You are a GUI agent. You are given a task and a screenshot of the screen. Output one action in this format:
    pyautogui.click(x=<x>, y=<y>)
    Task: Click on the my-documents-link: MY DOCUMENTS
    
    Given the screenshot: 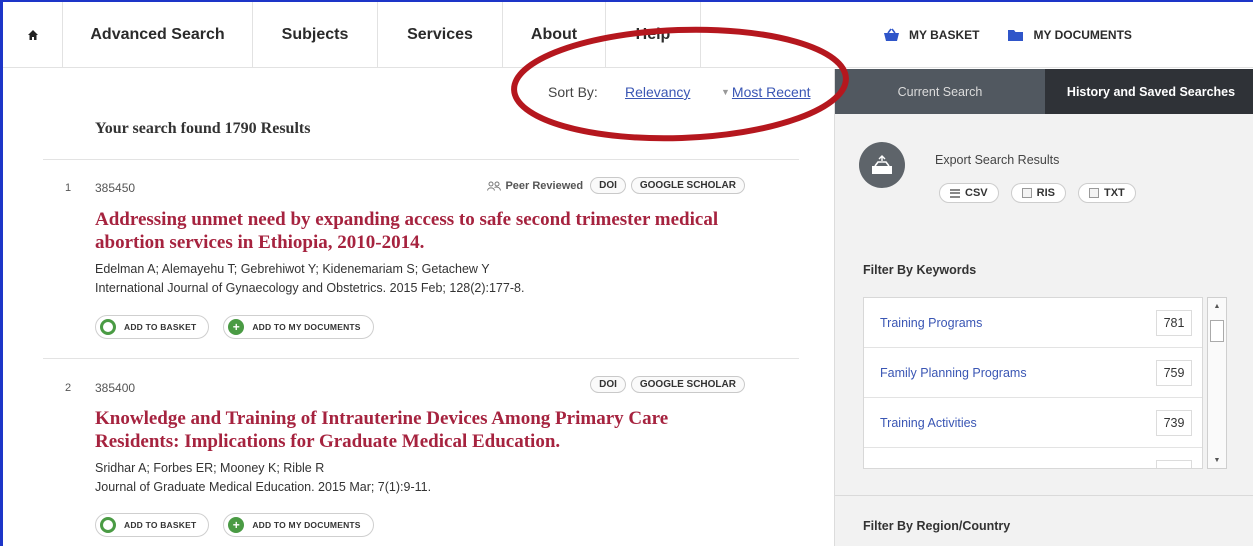 What is the action you would take?
    pyautogui.click(x=1069, y=35)
    